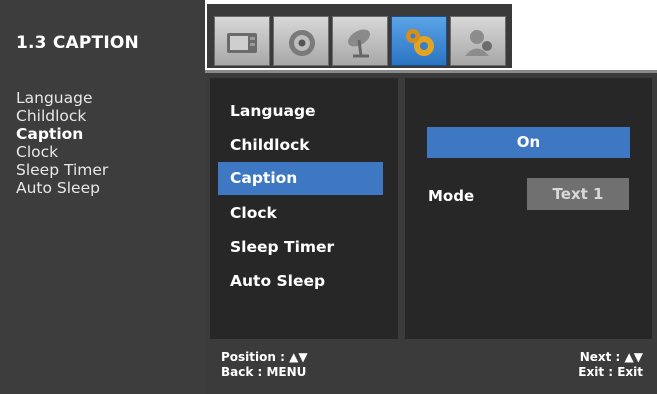 This screenshot has height=394, width=657. I want to click on footer-left-hints: Position : ▲▼ Back : MENU, so click(264, 365).